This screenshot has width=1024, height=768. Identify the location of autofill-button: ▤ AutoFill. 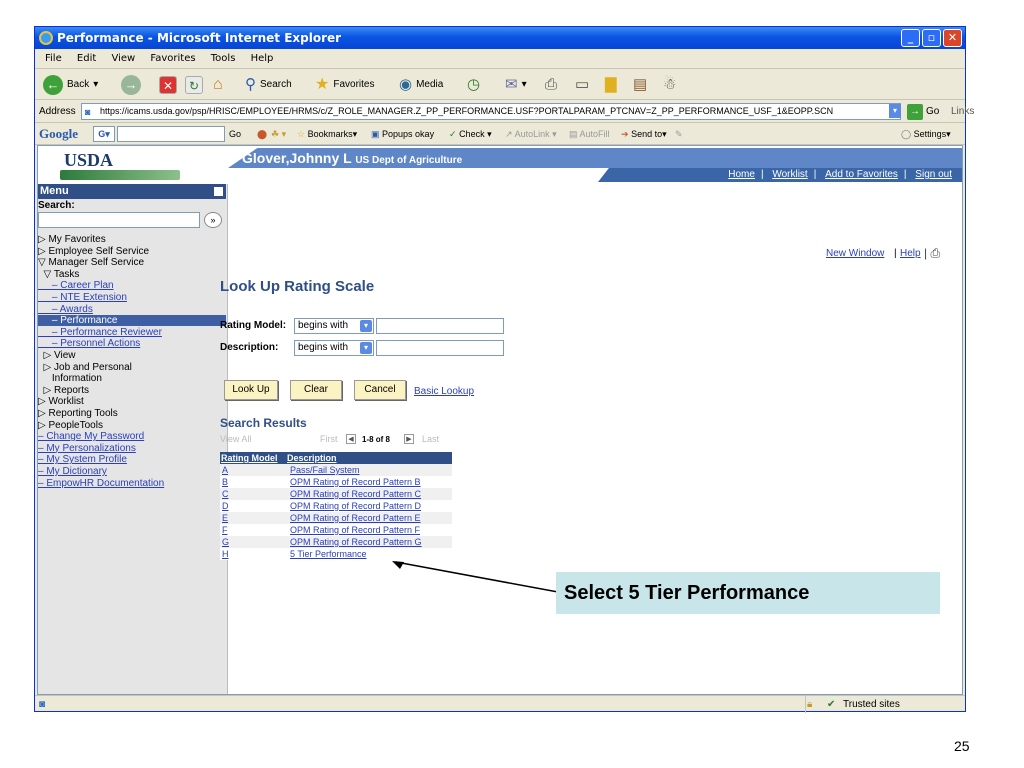
(589, 134).